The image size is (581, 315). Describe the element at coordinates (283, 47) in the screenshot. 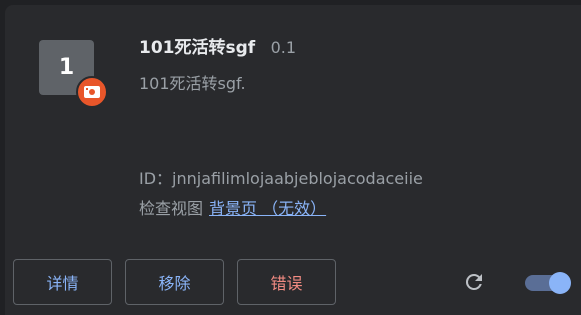

I see `extension-version: 0.1` at that location.